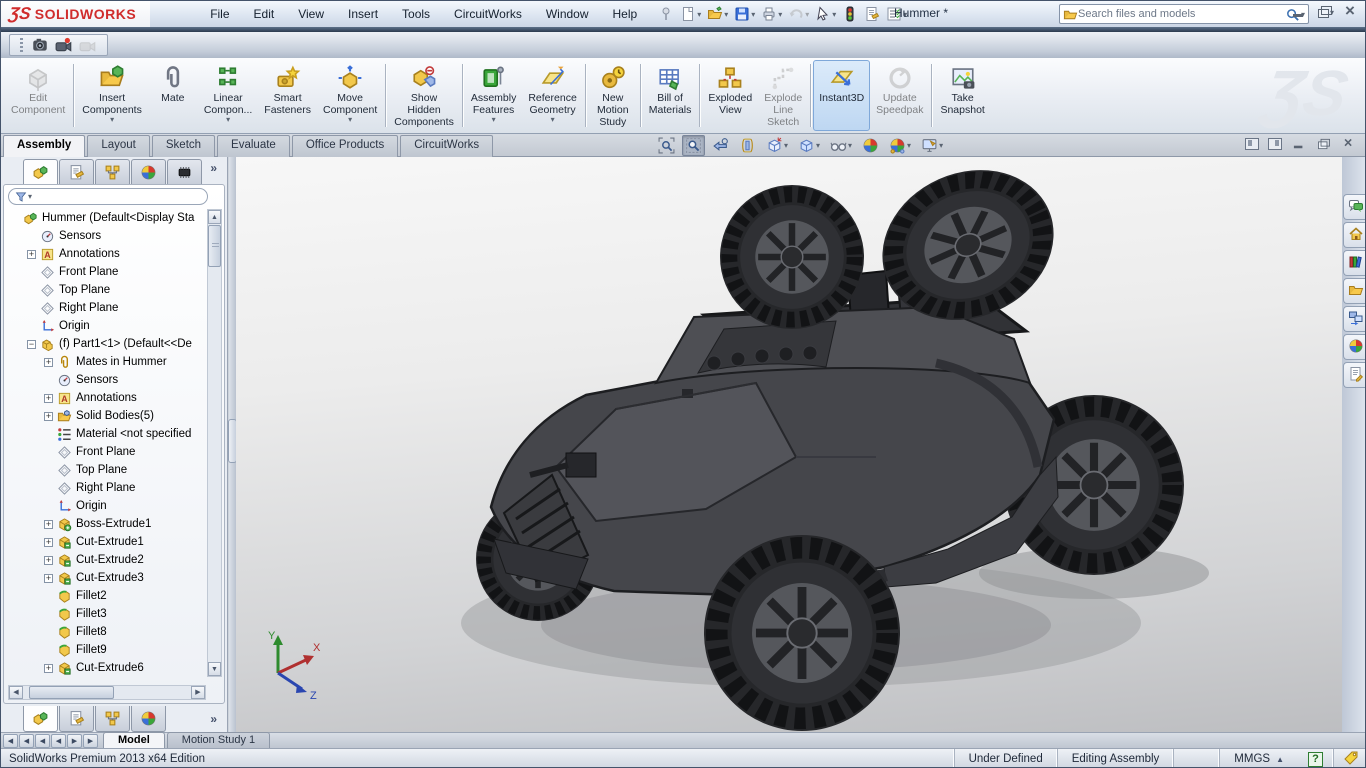  What do you see at coordinates (198, 692) in the screenshot?
I see `scroll-right-icon: ▶` at bounding box center [198, 692].